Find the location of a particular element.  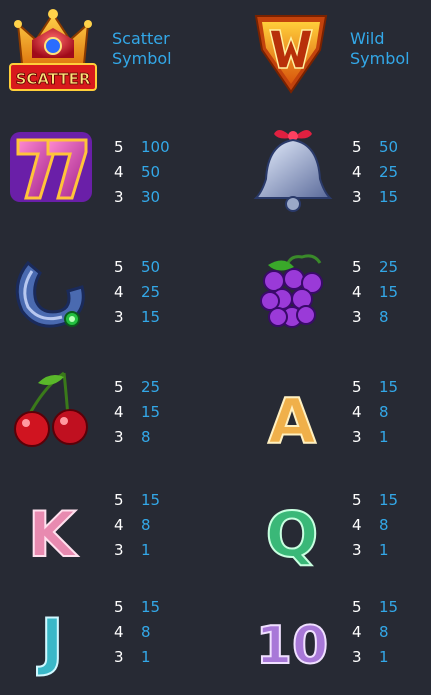

symbol-cell-horseshoe is located at coordinates (107, 300).